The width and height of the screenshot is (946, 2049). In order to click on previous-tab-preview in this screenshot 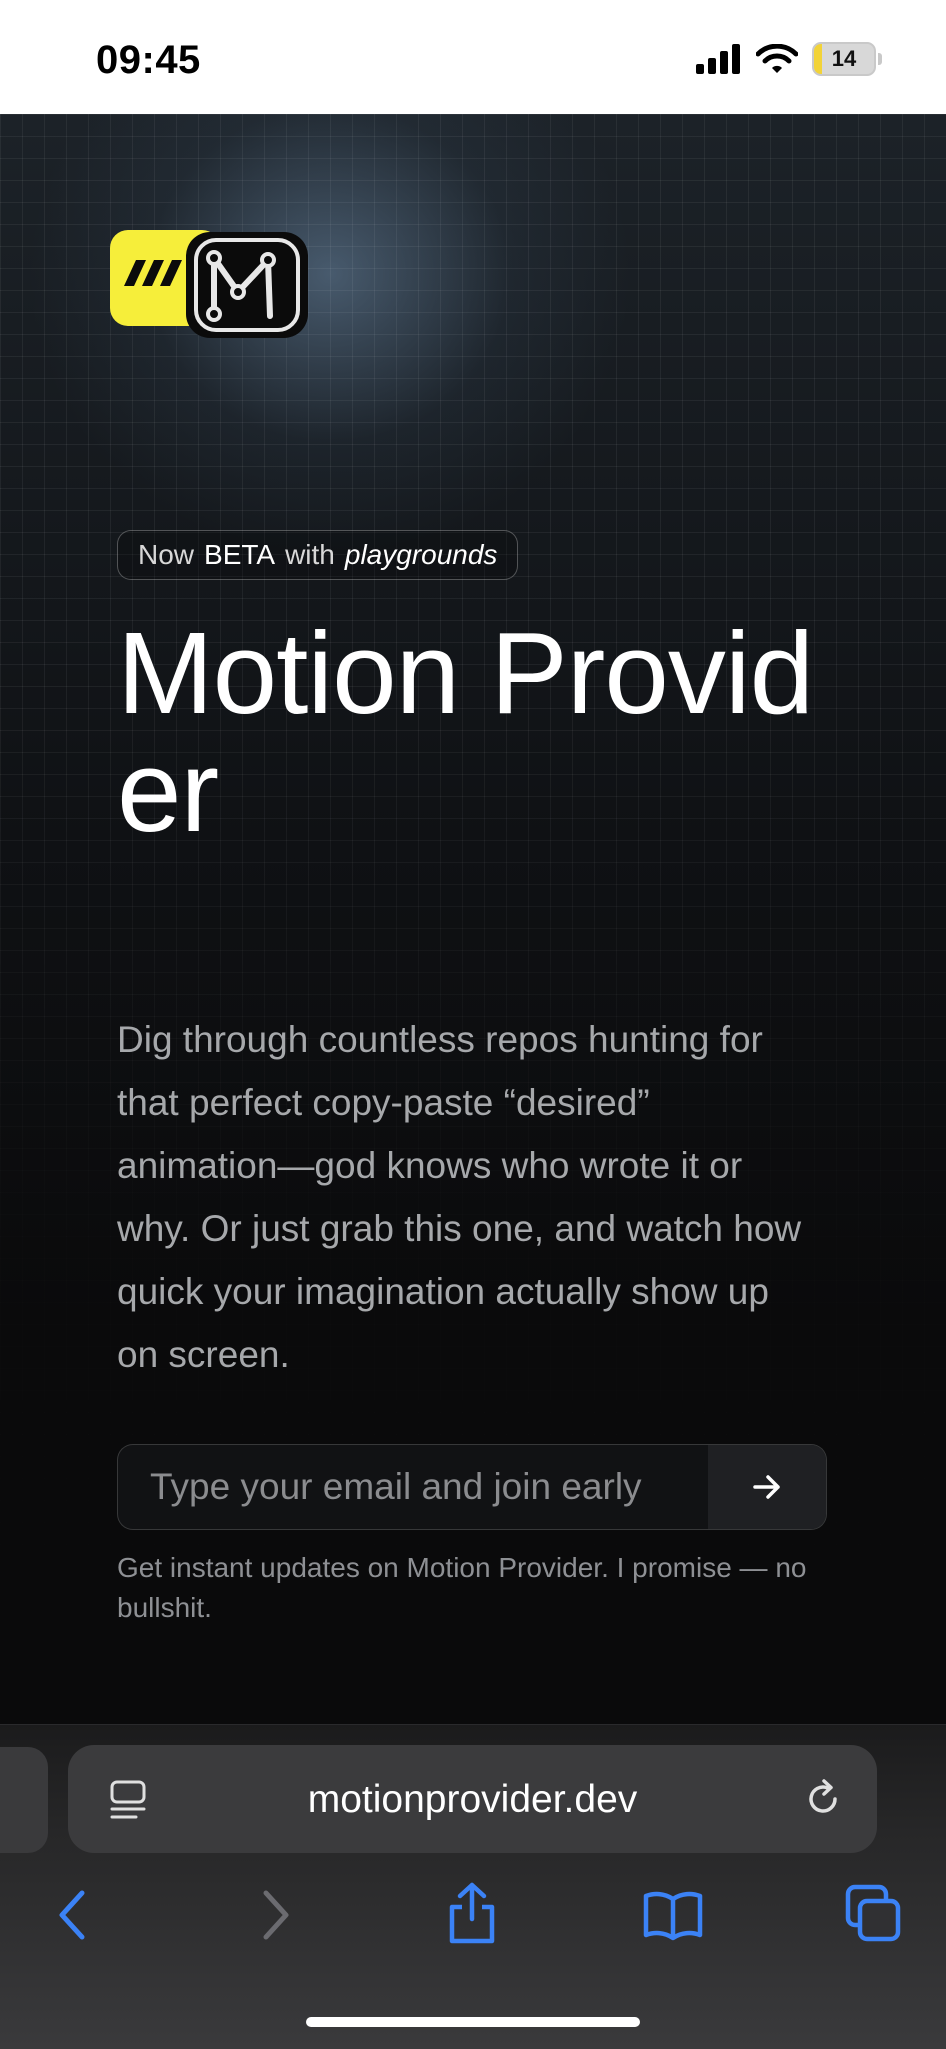, I will do `click(24, 1800)`.